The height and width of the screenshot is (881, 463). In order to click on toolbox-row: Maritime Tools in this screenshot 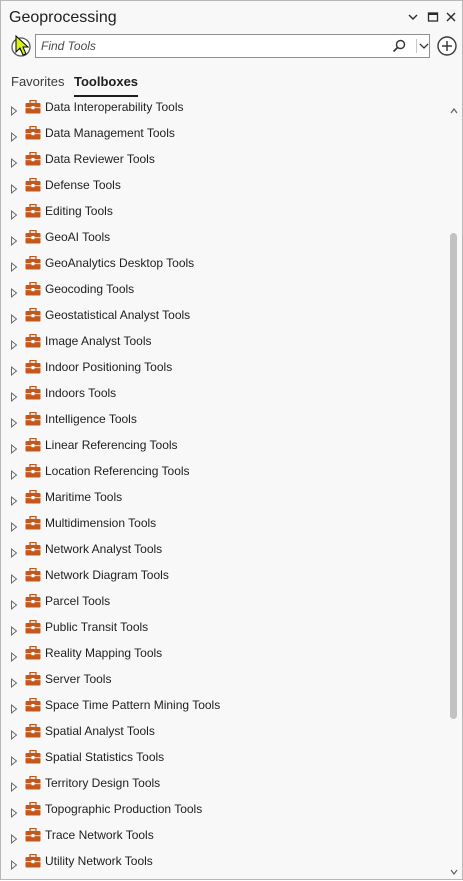, I will do `click(223, 498)`.